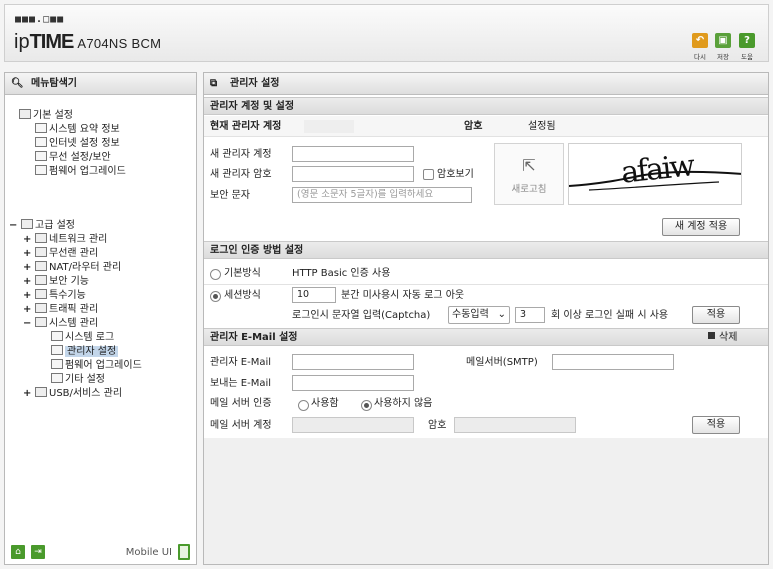 The image size is (773, 569). Describe the element at coordinates (657, 169) in the screenshot. I see `captcha-text: afaiw` at that location.